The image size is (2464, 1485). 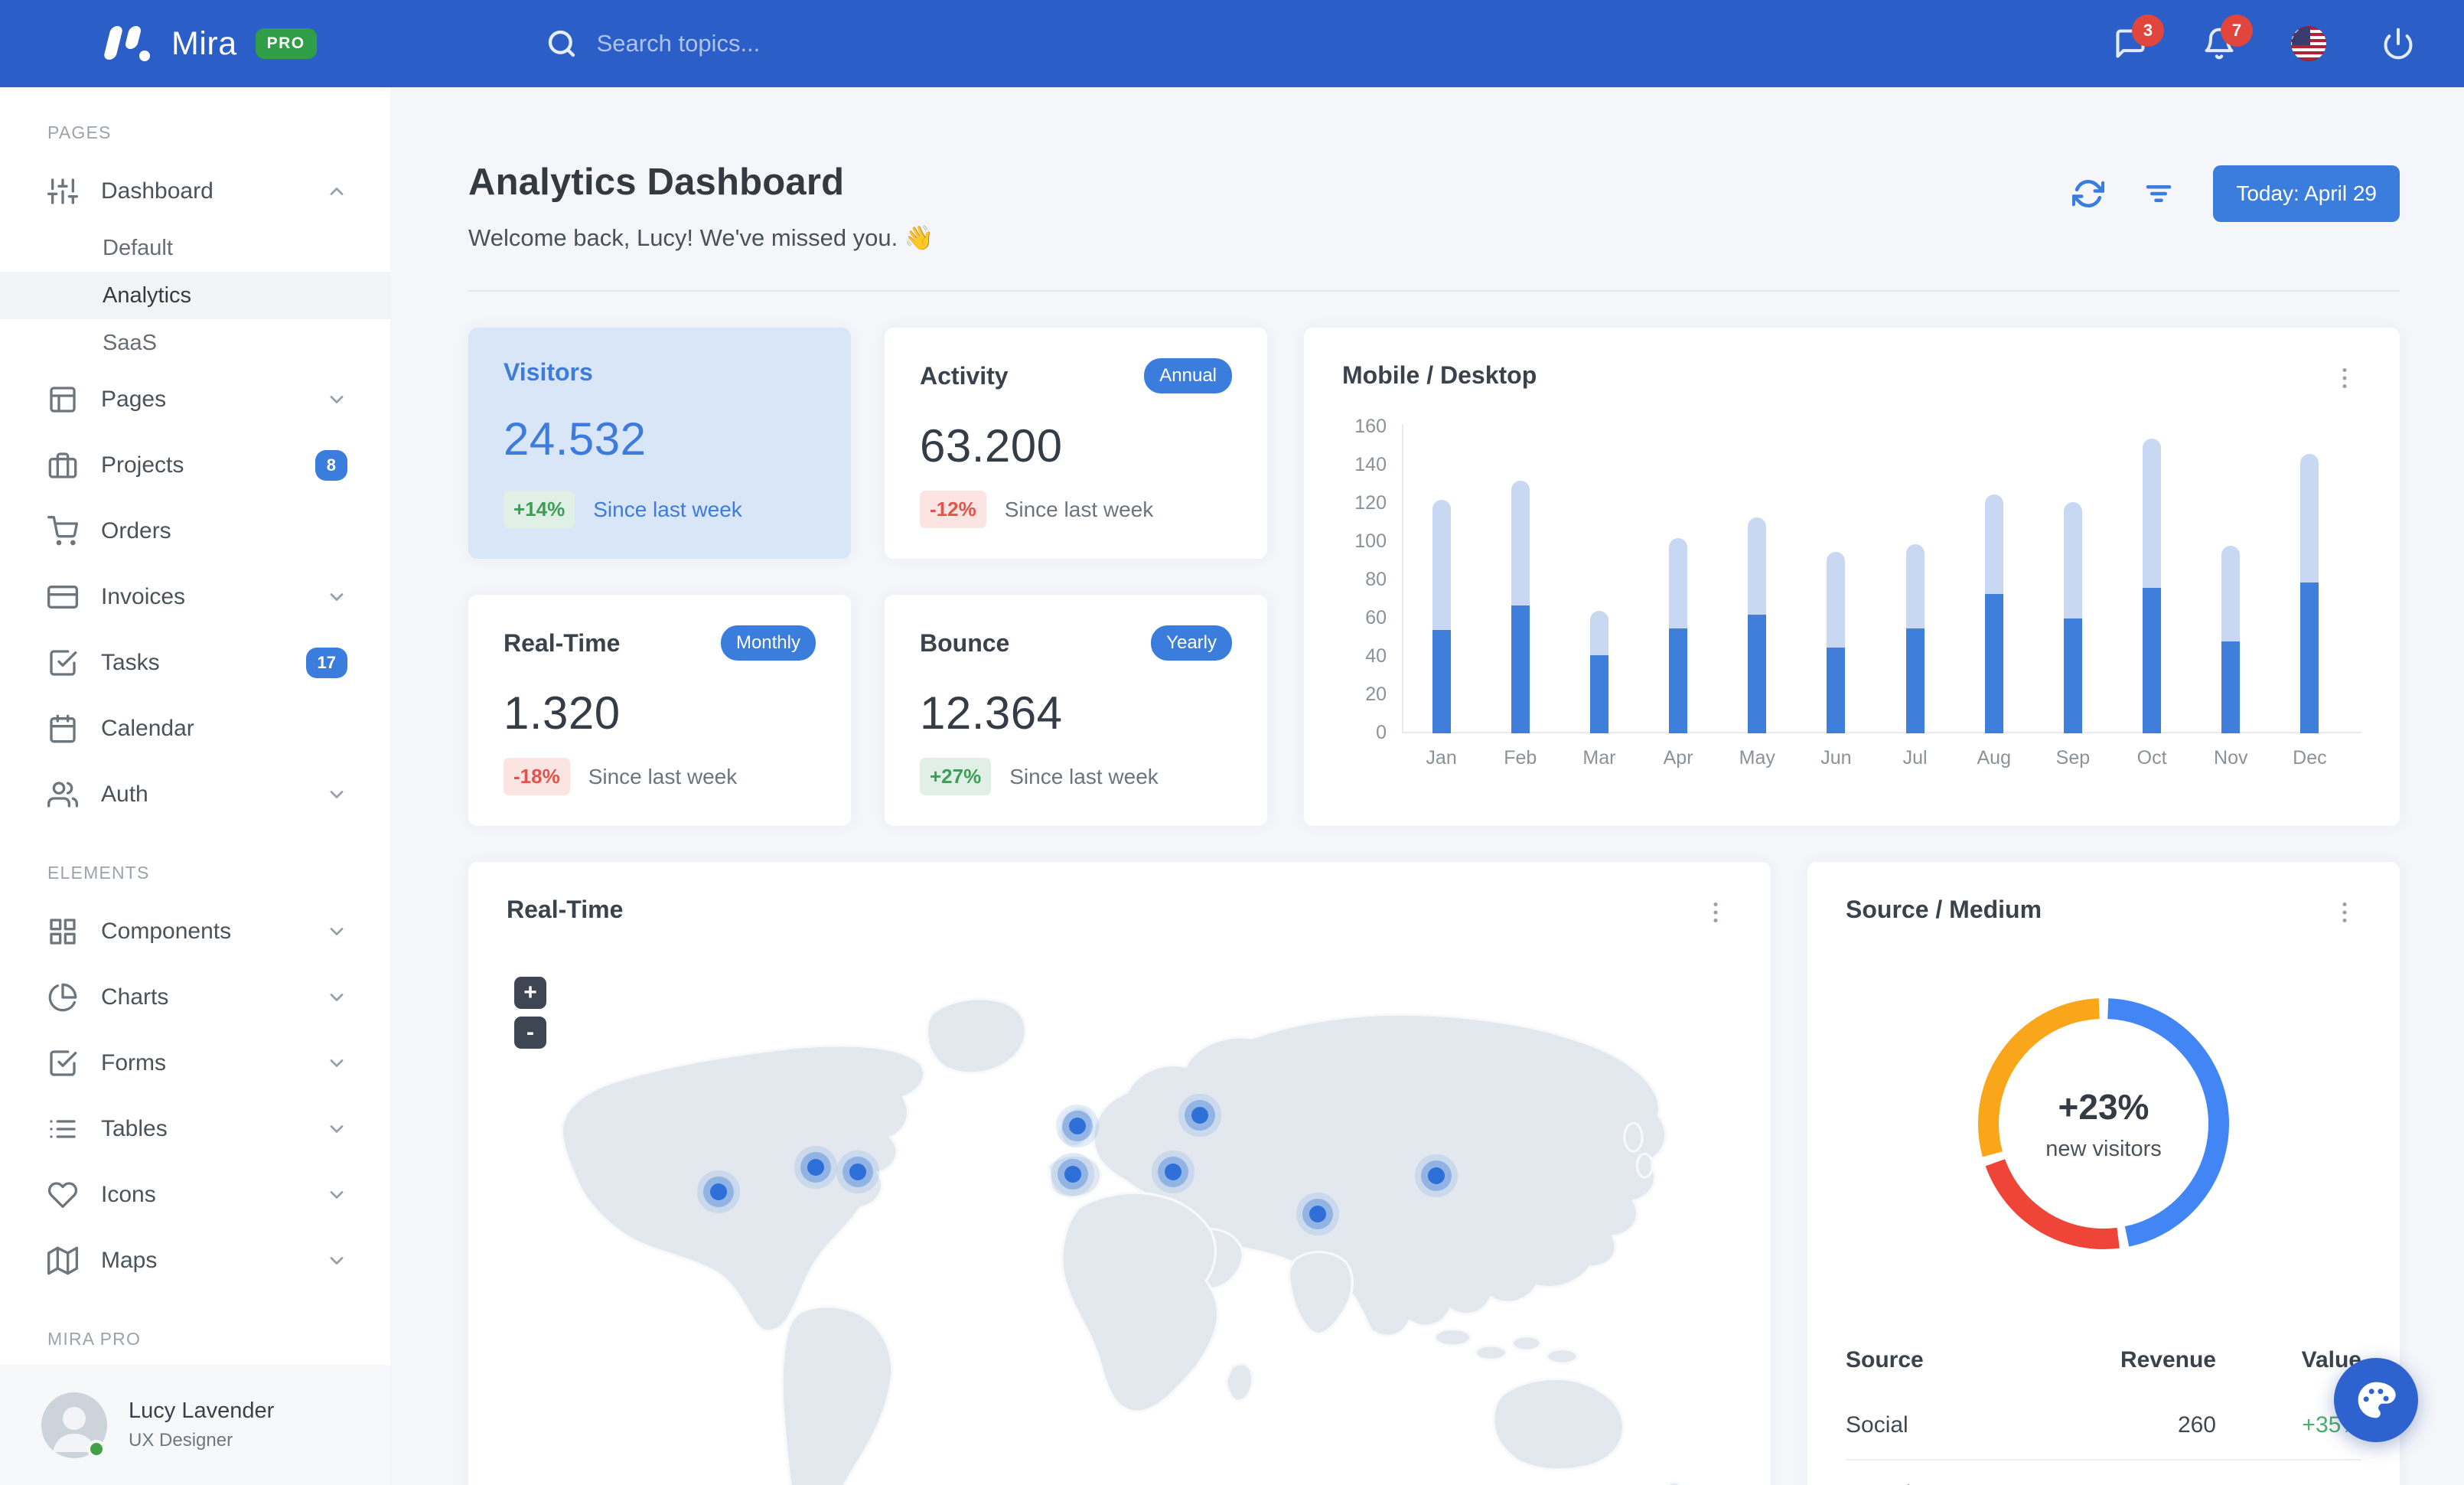 I want to click on date-button: Today: April 29, so click(x=2306, y=193).